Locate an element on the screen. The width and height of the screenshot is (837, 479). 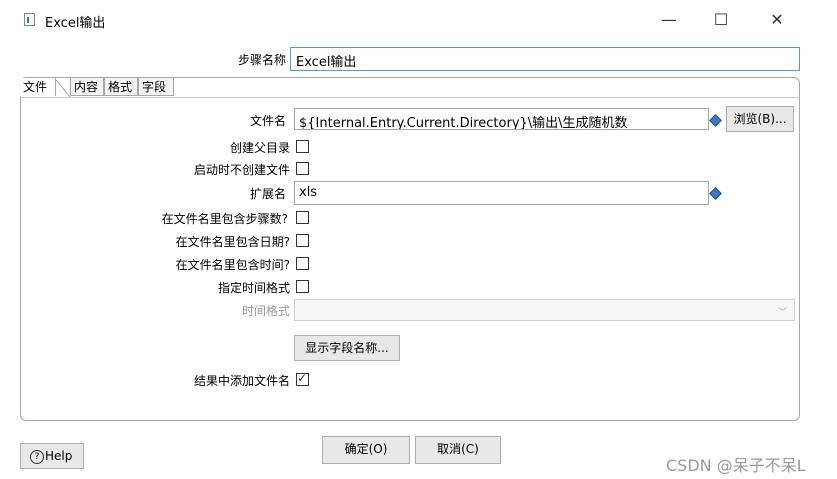
tab-format: 格式 is located at coordinates (121, 87).